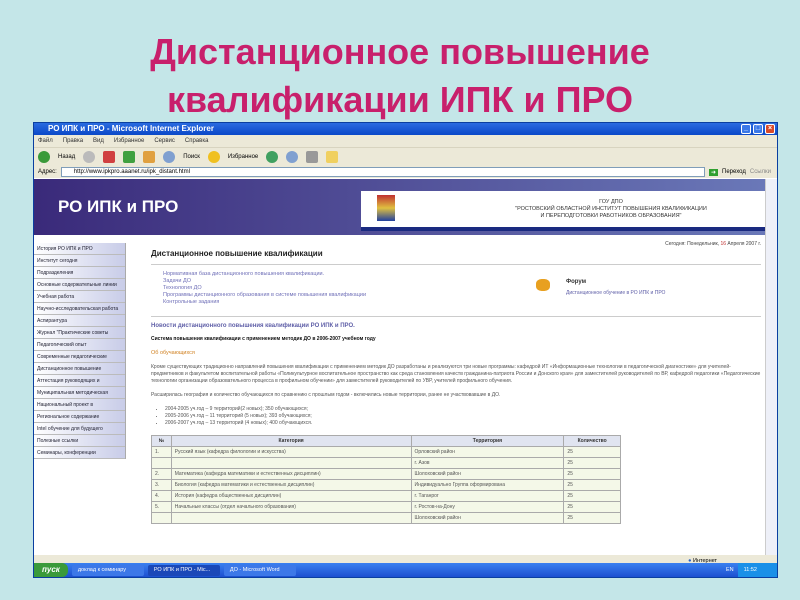 Image resolution: width=800 pixels, height=600 pixels. Describe the element at coordinates (51, 570) in the screenshot. I see `start-button: пуск` at that location.